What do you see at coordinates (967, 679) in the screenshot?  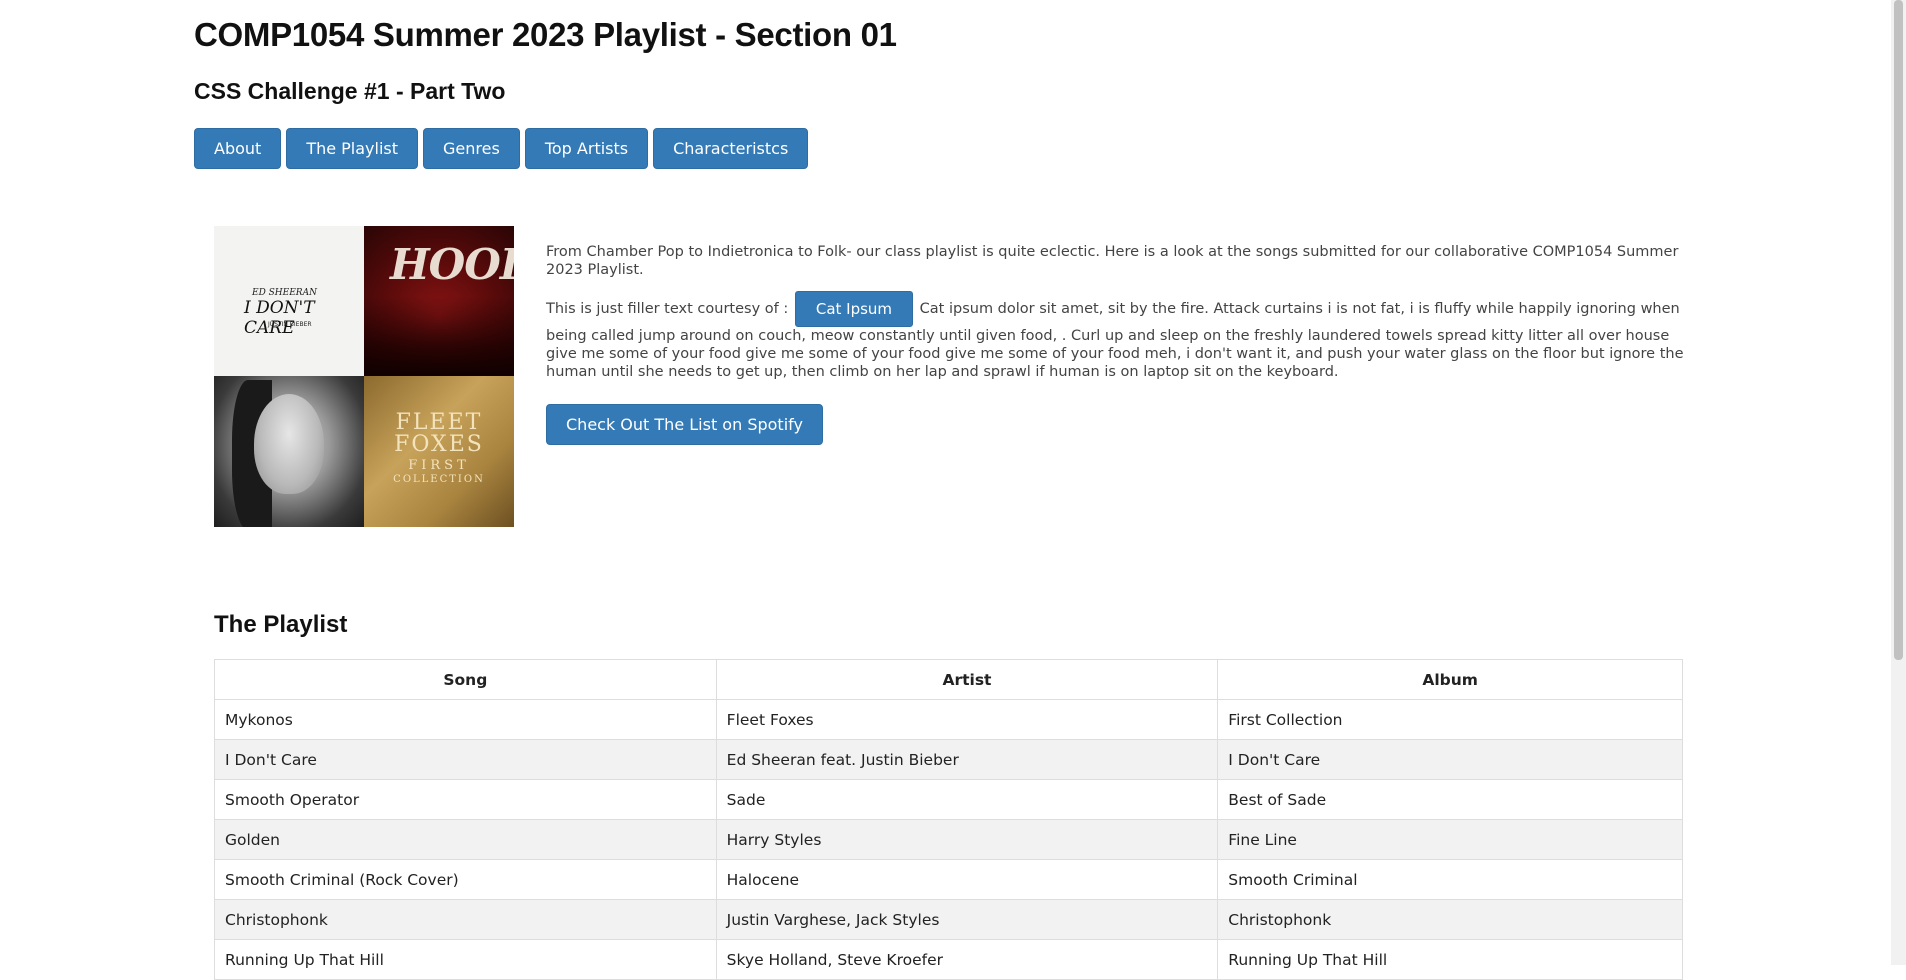 I see `column-header-artist: Artist` at bounding box center [967, 679].